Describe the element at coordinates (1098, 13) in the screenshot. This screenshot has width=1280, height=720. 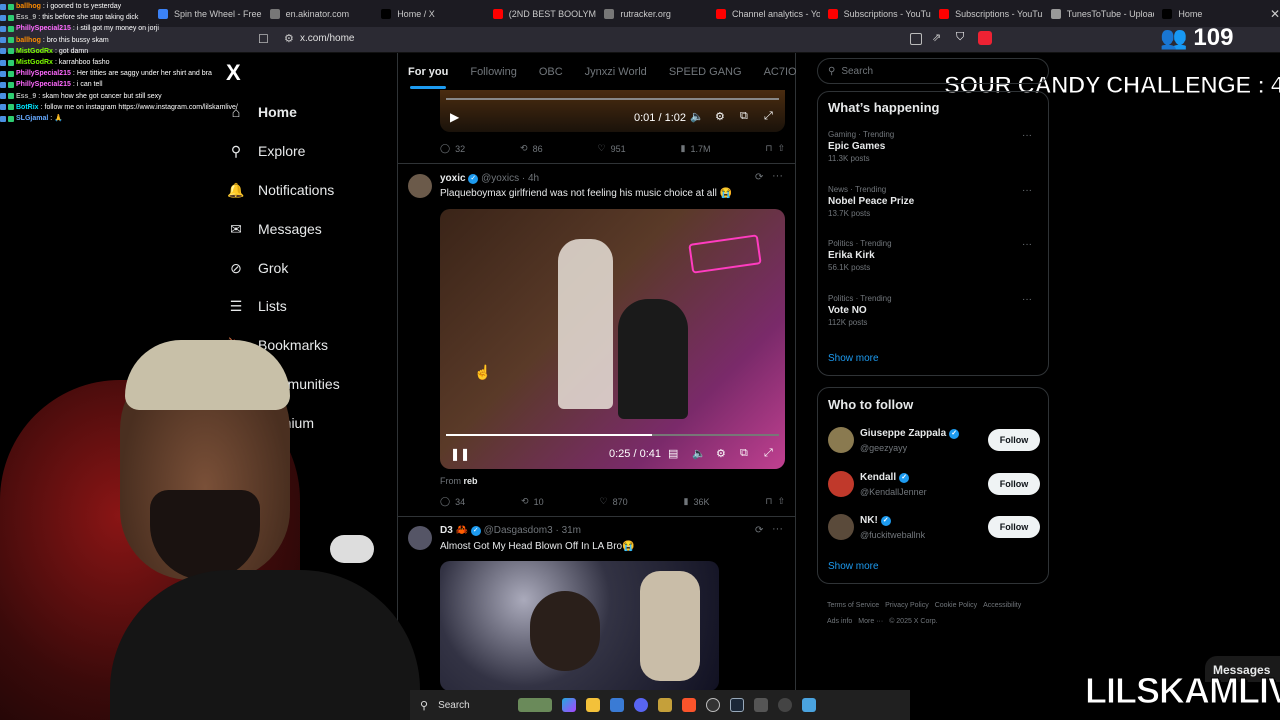
I see `browser-tab: TunesToTube - Upload File` at that location.